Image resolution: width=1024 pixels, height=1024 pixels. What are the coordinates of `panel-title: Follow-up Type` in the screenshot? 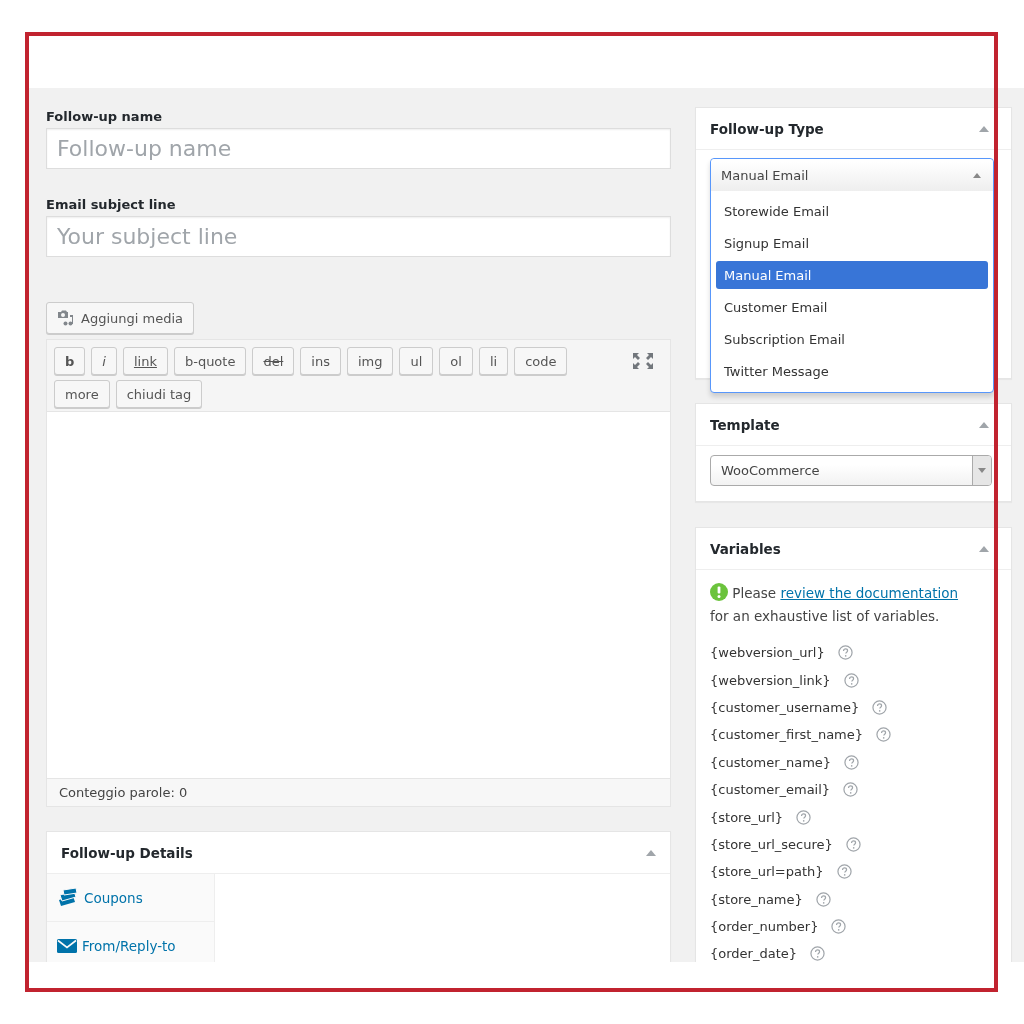 It's located at (767, 128).